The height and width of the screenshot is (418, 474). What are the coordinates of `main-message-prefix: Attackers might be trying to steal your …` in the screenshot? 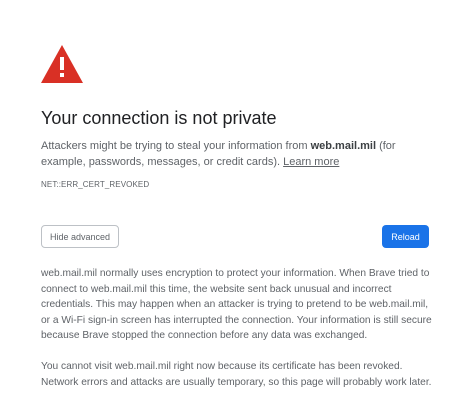 It's located at (176, 146).